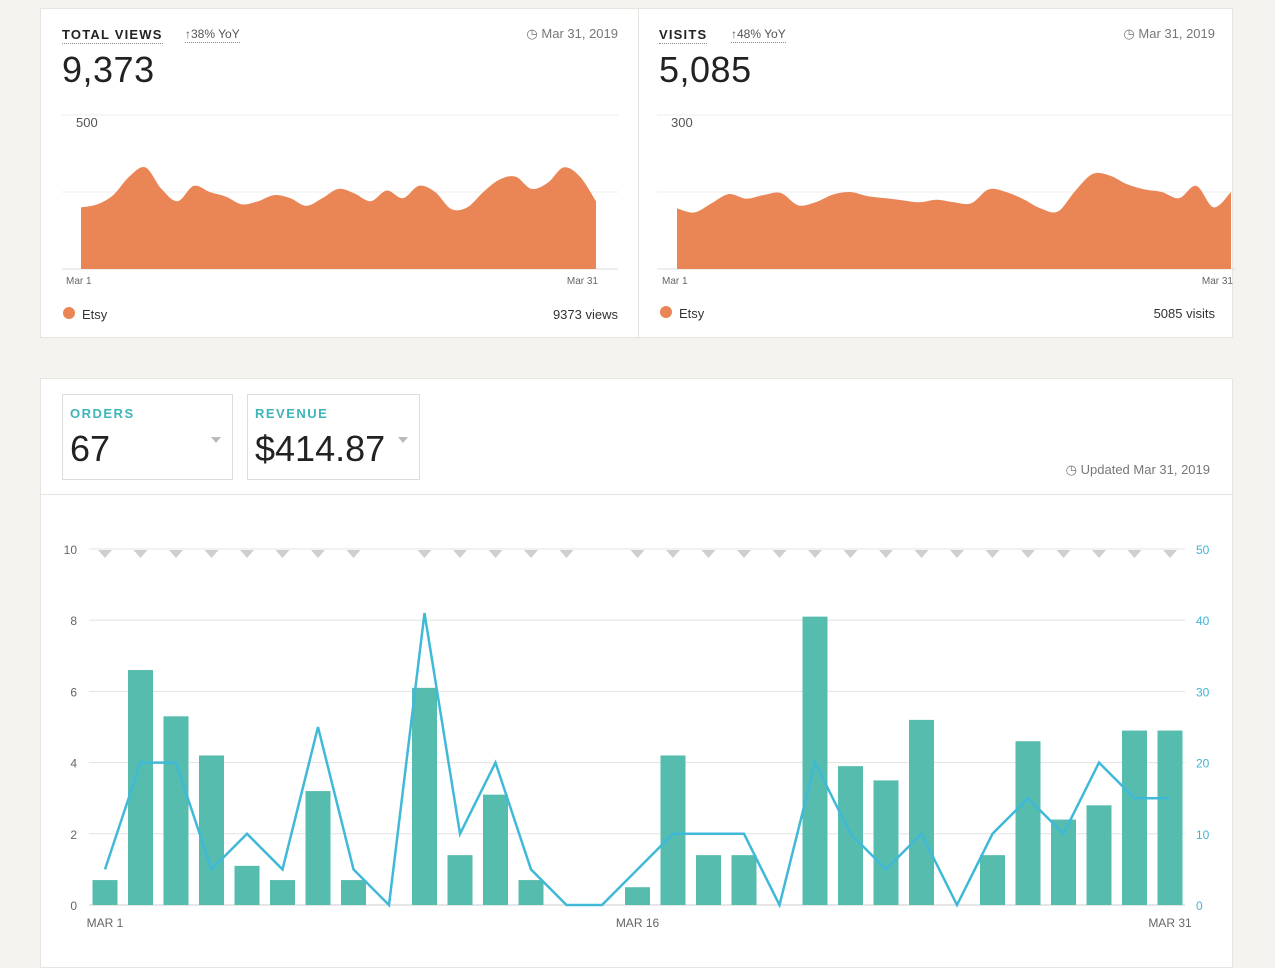  Describe the element at coordinates (73, 764) in the screenshot. I see `left-axis-tick: 4` at that location.